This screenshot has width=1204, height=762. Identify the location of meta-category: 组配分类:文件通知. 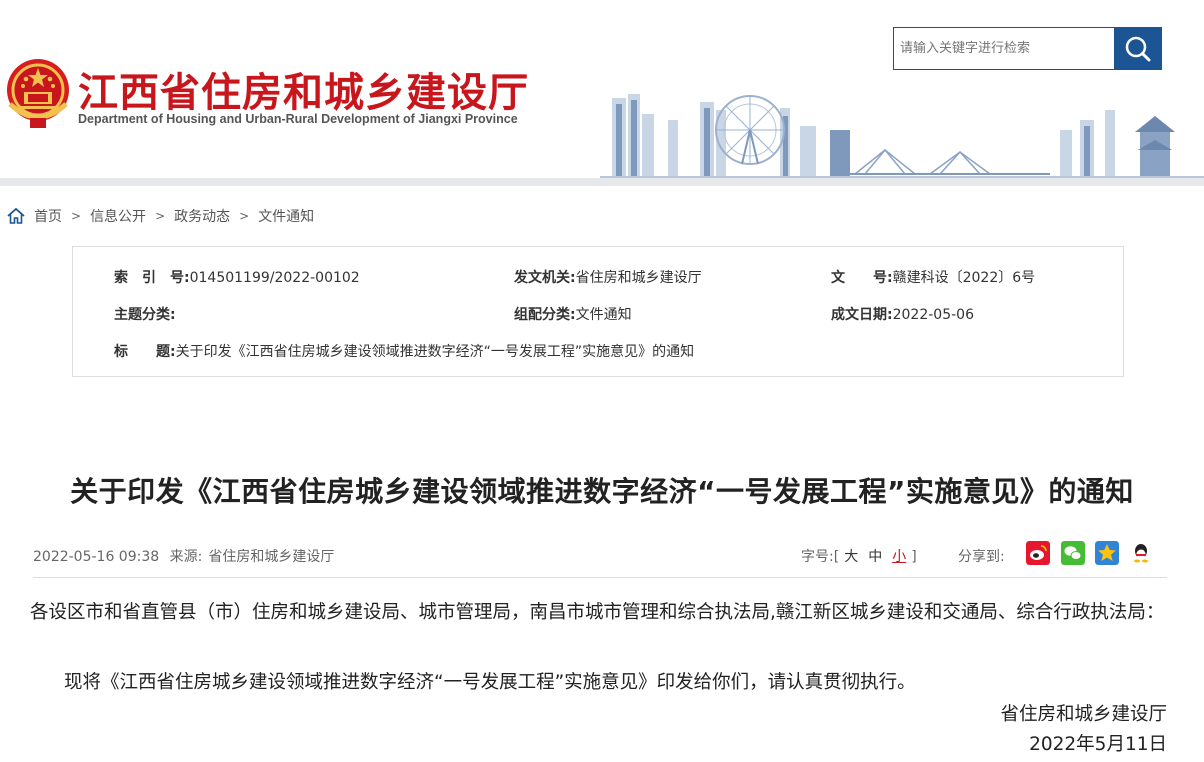
(573, 314).